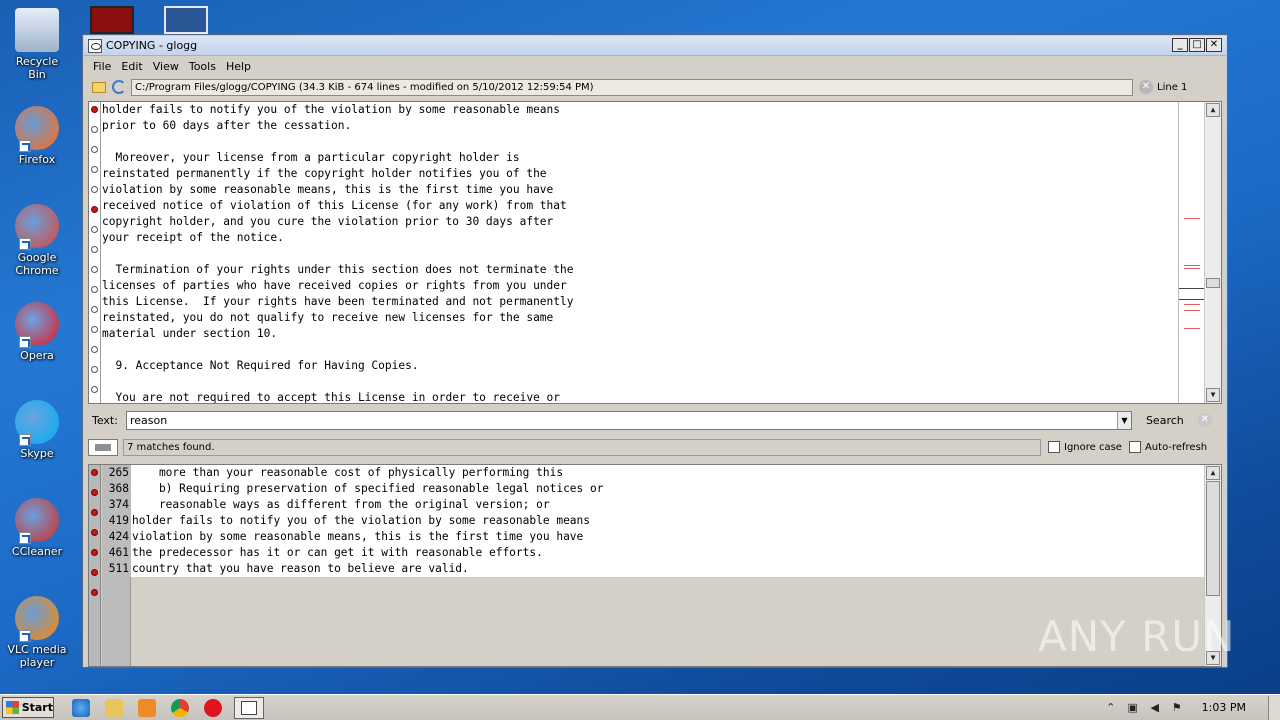 This screenshot has height=720, width=1280. I want to click on flag-icon: ⚑, so click(1177, 708).